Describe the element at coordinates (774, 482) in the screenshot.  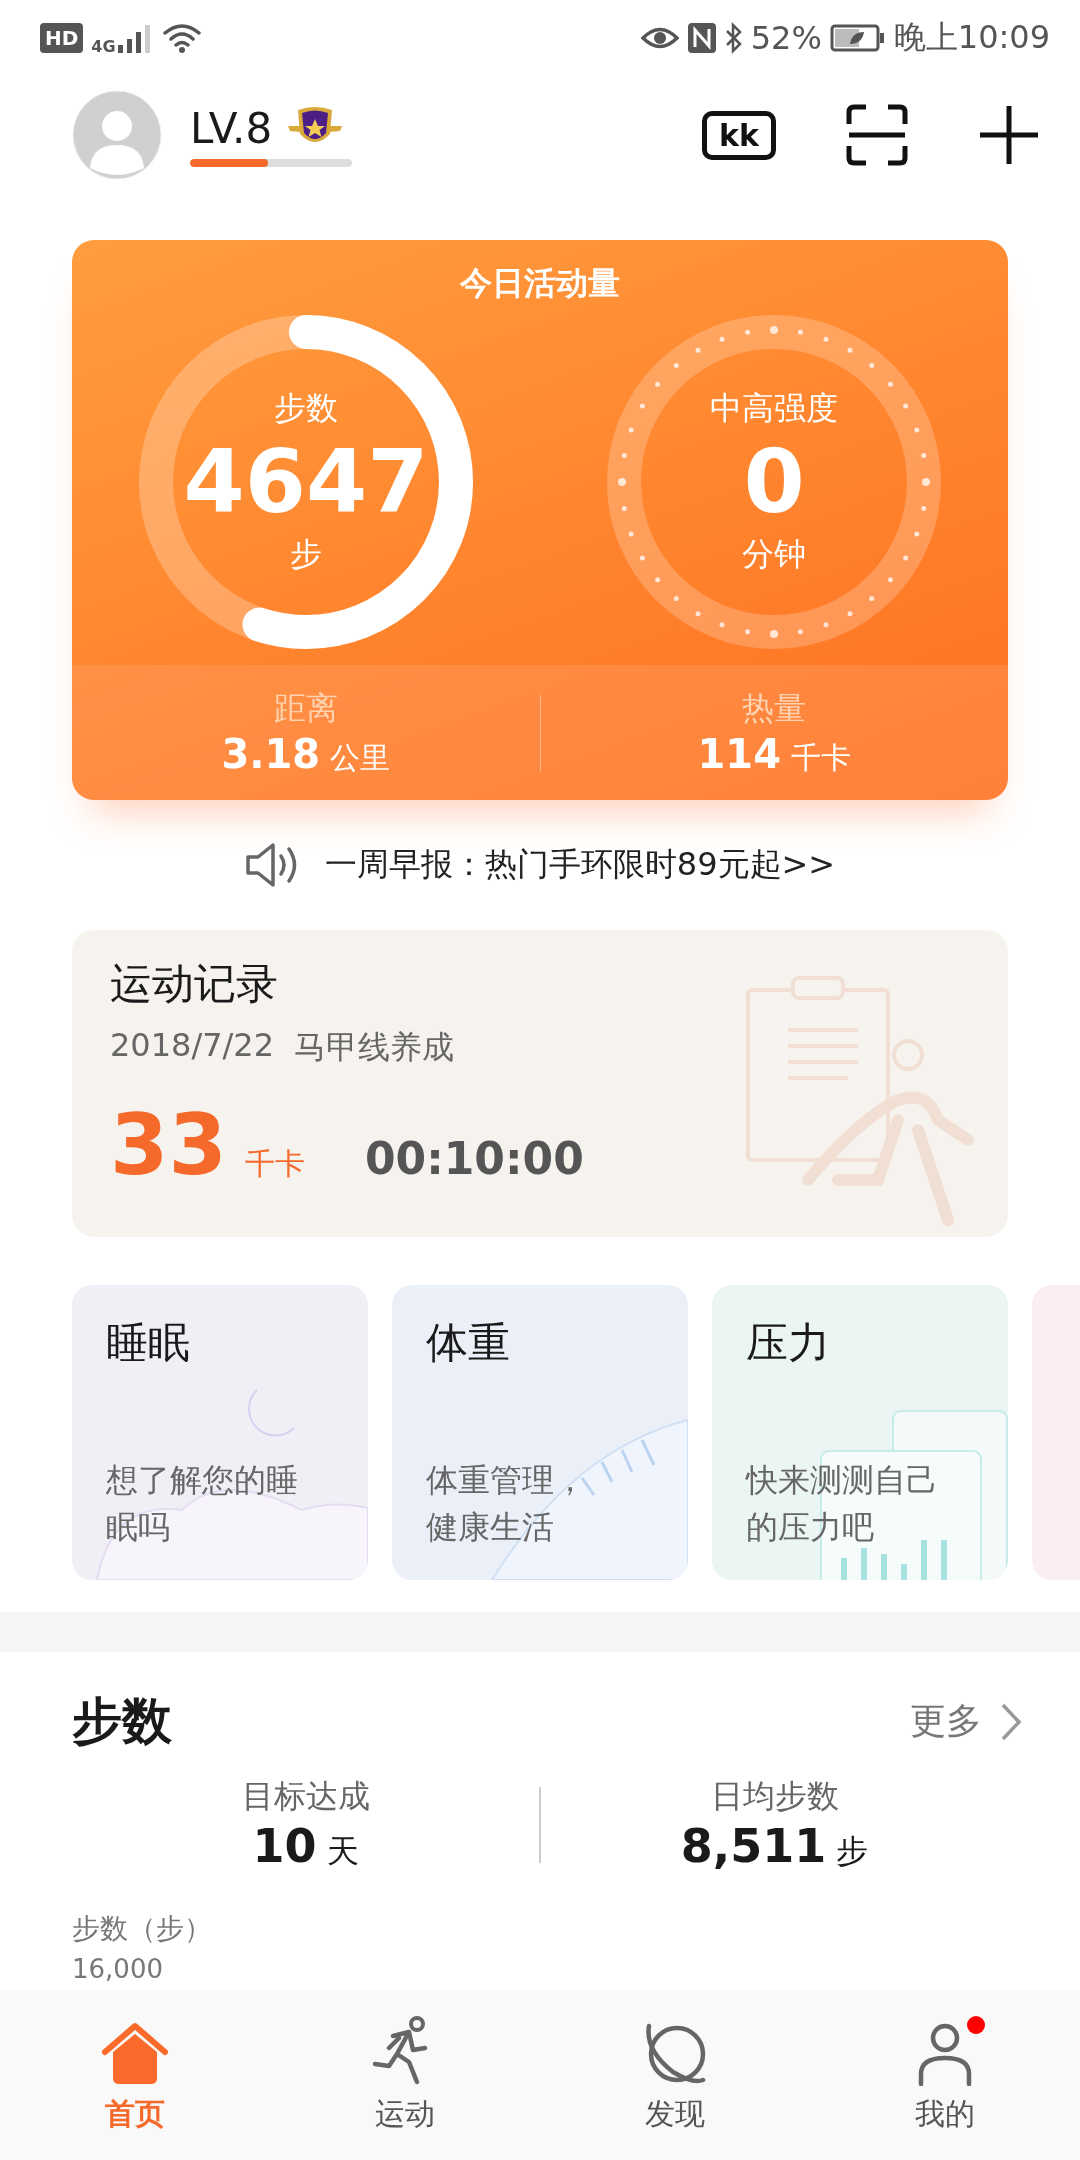
I see `intensity-value: 0` at that location.